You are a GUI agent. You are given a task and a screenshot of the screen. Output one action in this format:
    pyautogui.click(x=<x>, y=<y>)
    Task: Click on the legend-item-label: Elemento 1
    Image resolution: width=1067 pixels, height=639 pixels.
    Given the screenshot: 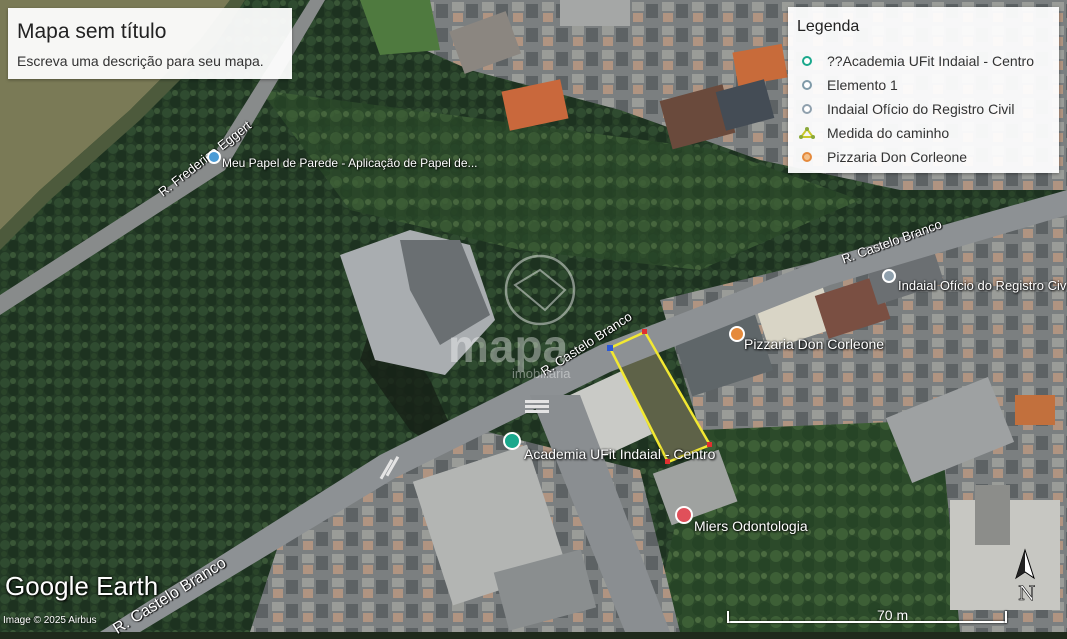 What is the action you would take?
    pyautogui.click(x=862, y=85)
    